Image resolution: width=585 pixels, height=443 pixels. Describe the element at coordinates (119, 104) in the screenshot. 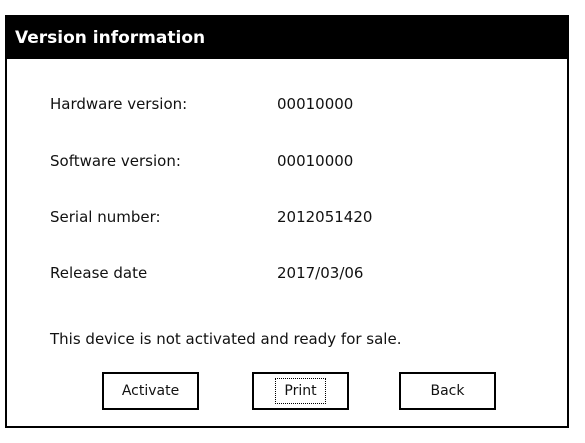

I see `hardware-version-label: Hardware version:` at that location.